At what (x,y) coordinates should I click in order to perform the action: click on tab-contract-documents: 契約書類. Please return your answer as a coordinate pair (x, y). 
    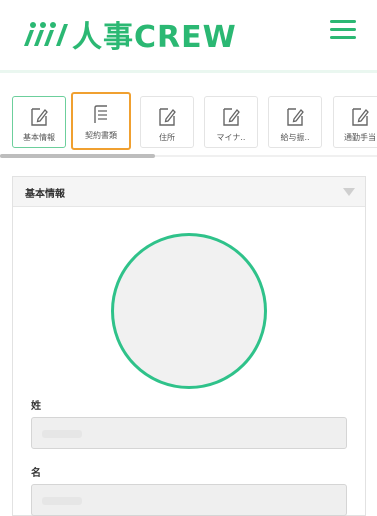
    Looking at the image, I should click on (101, 121).